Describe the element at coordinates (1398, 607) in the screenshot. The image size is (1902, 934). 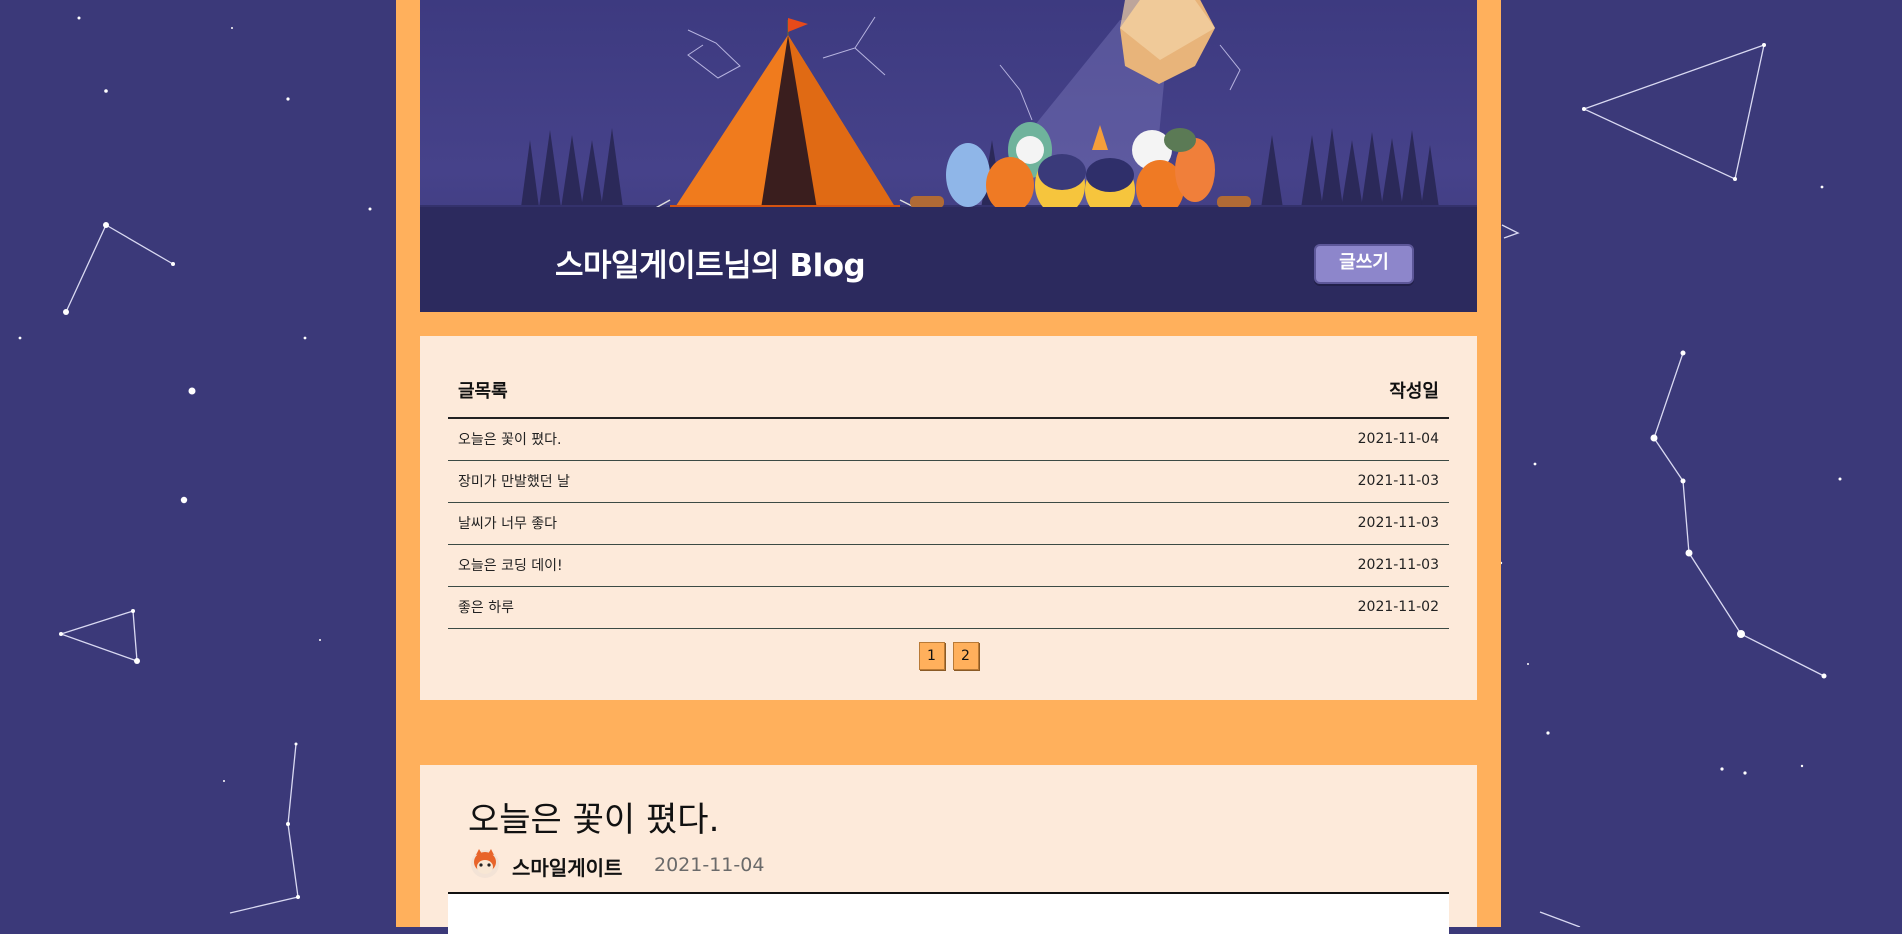
I see `post-row-date: 2021-11-02` at that location.